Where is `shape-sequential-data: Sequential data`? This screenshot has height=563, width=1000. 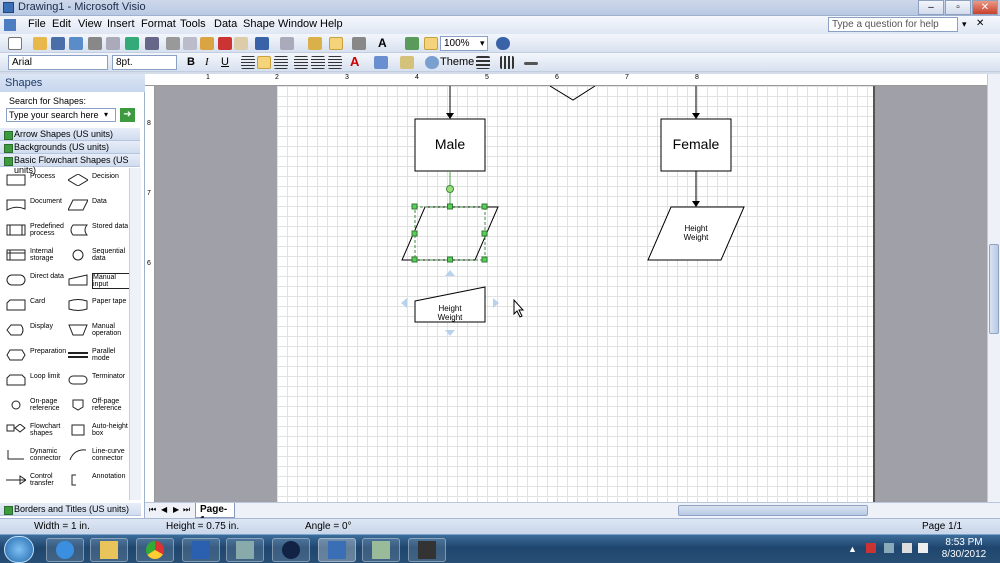 shape-sequential-data: Sequential data is located at coordinates (98, 256).